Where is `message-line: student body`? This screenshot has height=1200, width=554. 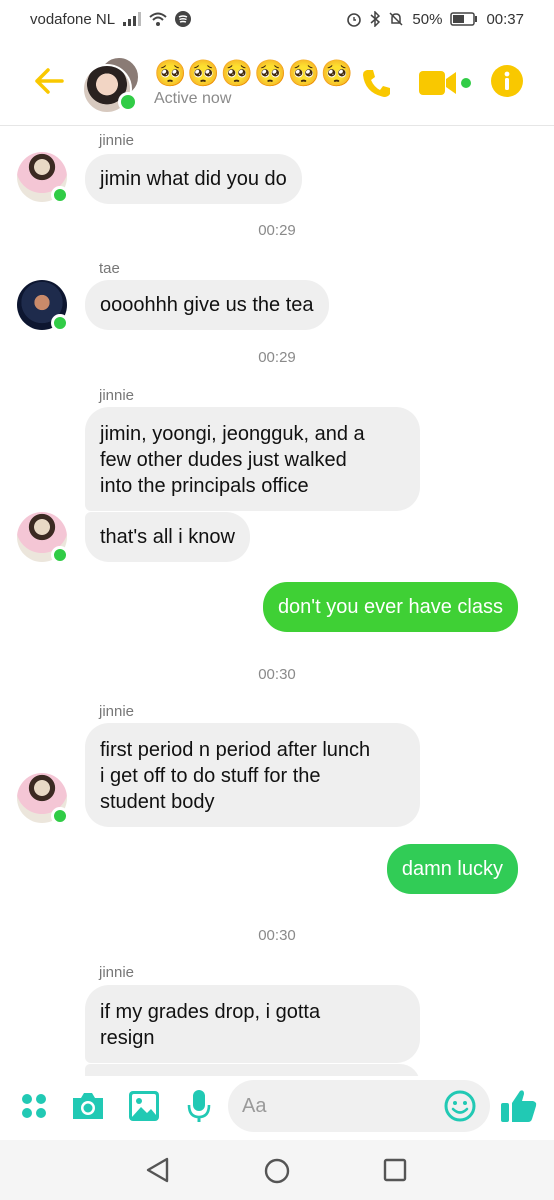
message-line: student body is located at coordinates (157, 802).